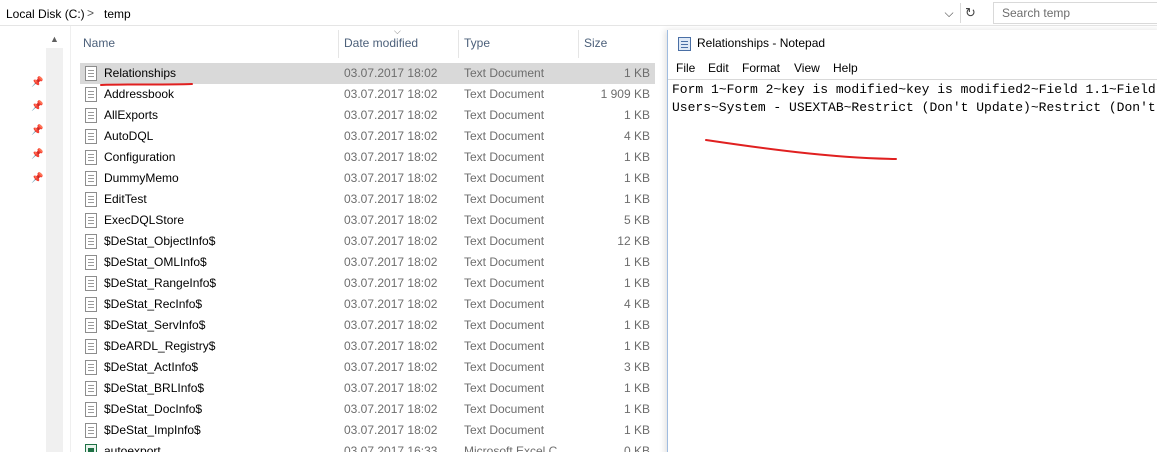 The width and height of the screenshot is (1157, 452). What do you see at coordinates (132, 448) in the screenshot?
I see `file-name: autoexport` at bounding box center [132, 448].